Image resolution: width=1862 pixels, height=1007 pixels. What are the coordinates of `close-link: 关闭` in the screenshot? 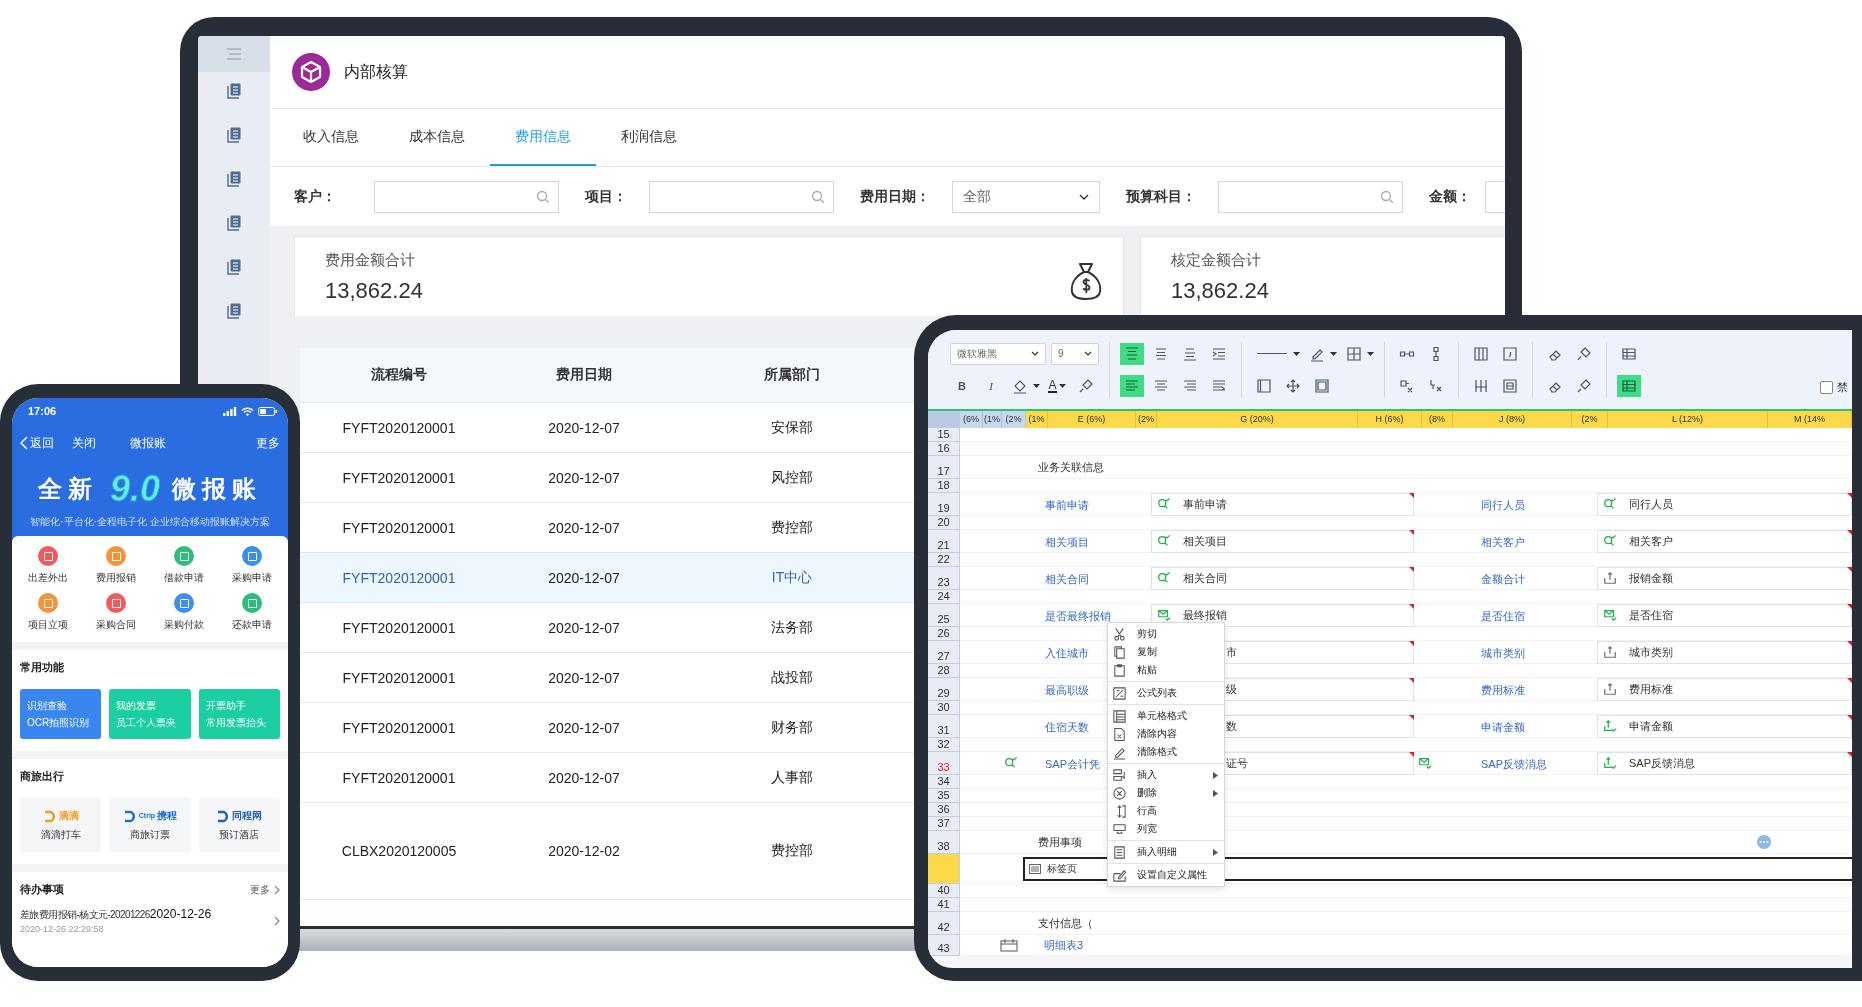 It's located at (84, 443).